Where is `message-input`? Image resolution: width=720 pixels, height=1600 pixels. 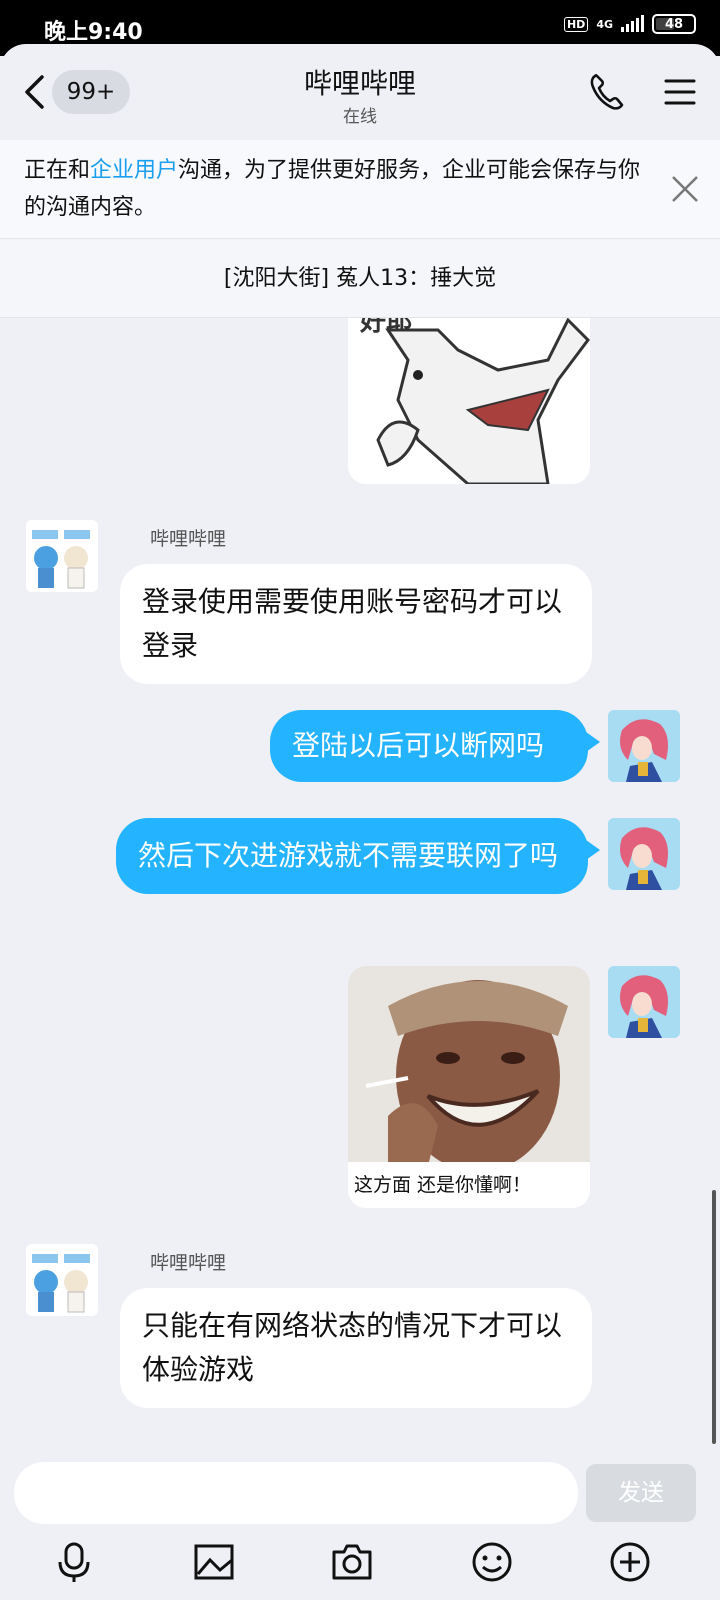 message-input is located at coordinates (296, 1493).